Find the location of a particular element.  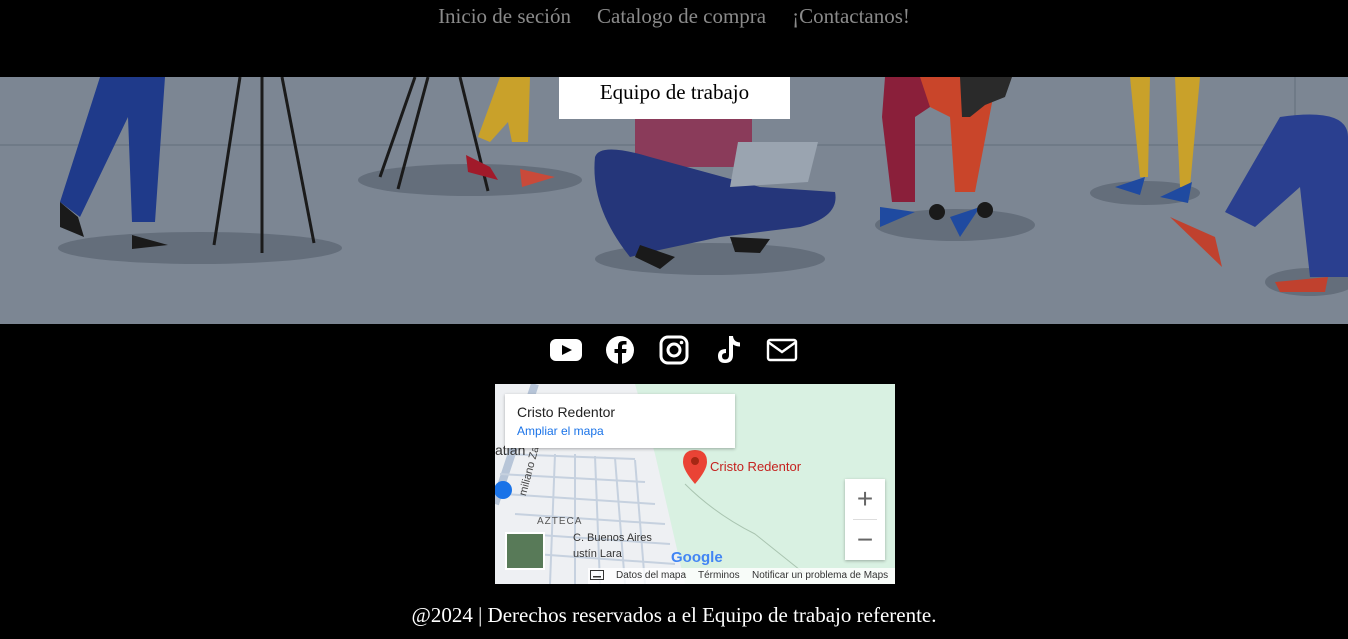

map-satellite-toggle is located at coordinates (525, 551).